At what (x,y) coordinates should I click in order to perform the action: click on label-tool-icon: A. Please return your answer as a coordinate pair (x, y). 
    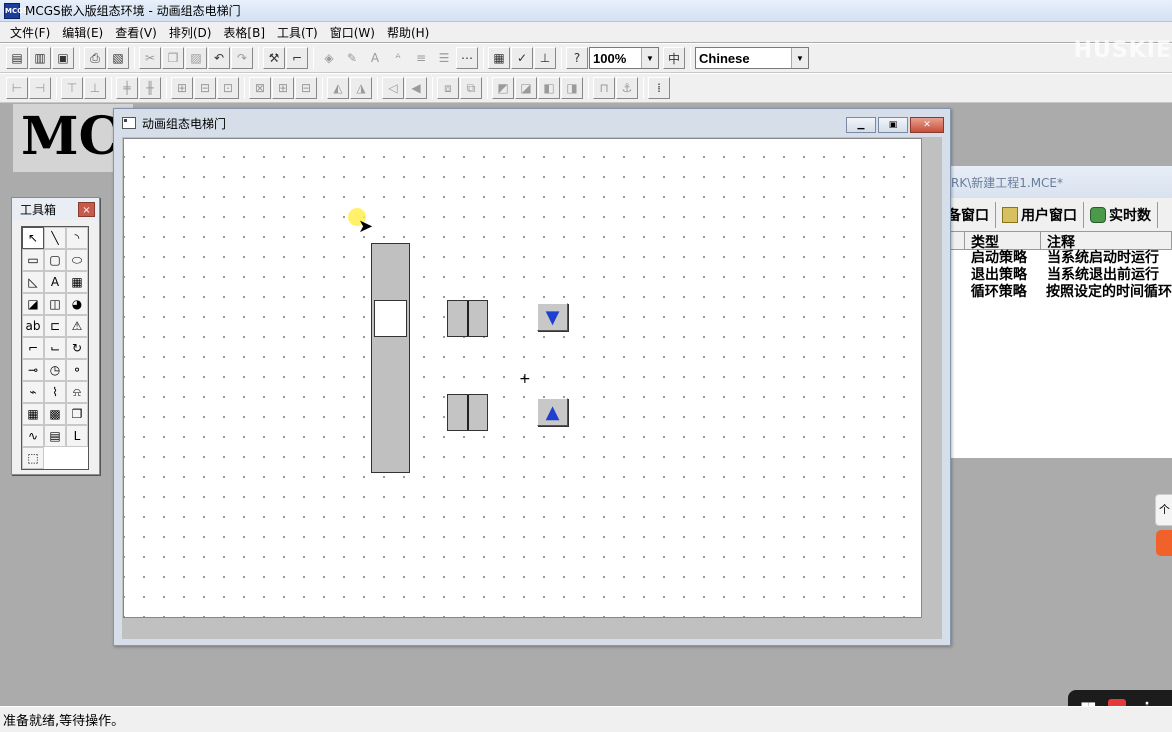
    Looking at the image, I should click on (55, 282).